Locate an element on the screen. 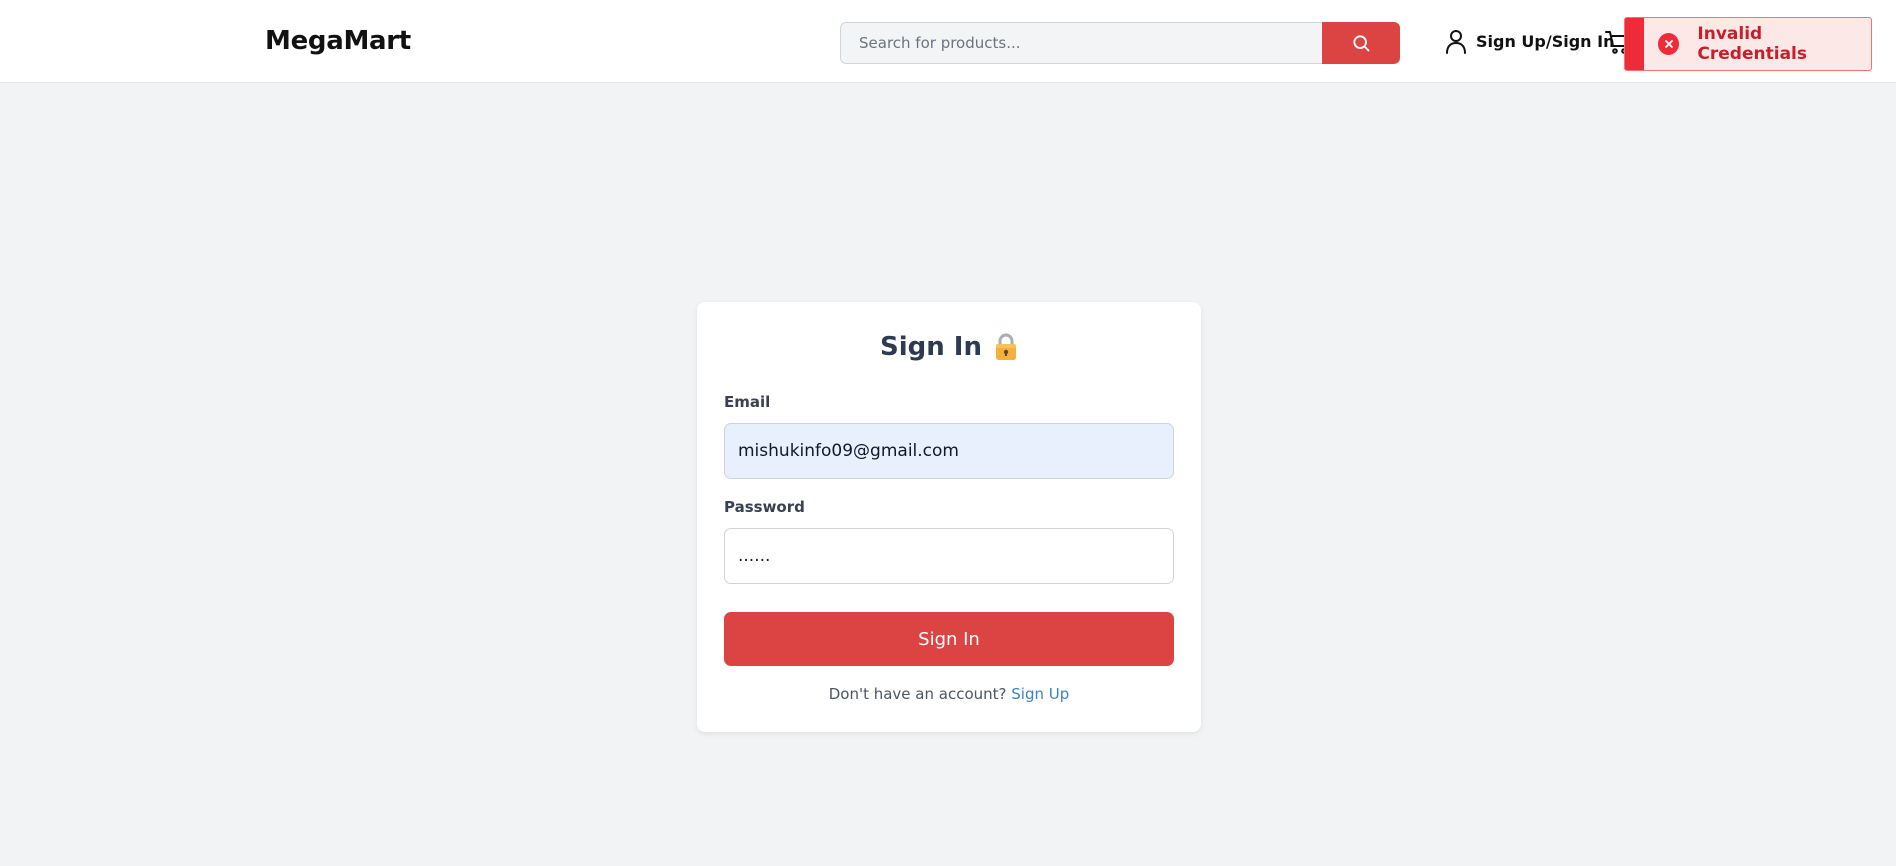 This screenshot has height=866, width=1896. toast-accent-bar is located at coordinates (1635, 44).